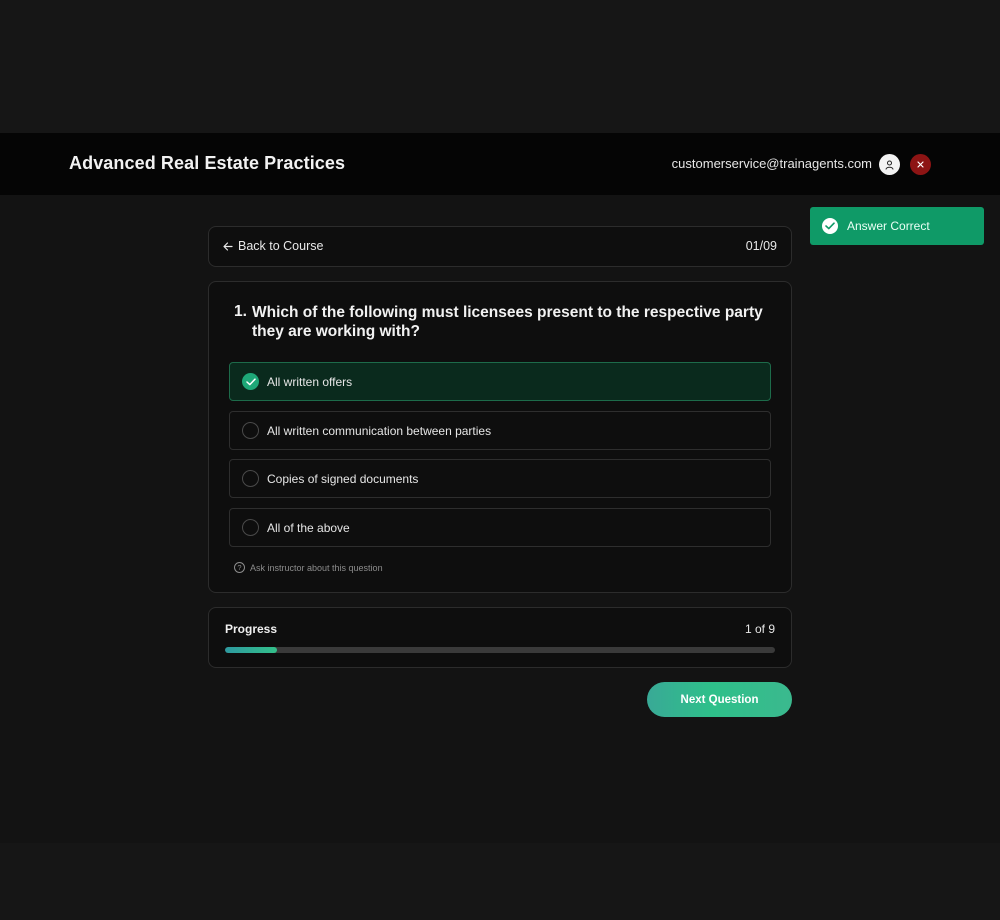 This screenshot has height=920, width=1000. I want to click on answer-correct-toast: Answer Correct, so click(897, 226).